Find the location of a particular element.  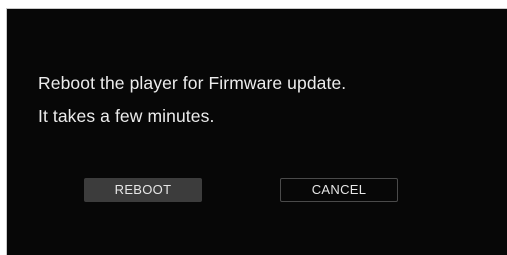

message-line-1: Reboot the player for Firmware update. is located at coordinates (192, 83).